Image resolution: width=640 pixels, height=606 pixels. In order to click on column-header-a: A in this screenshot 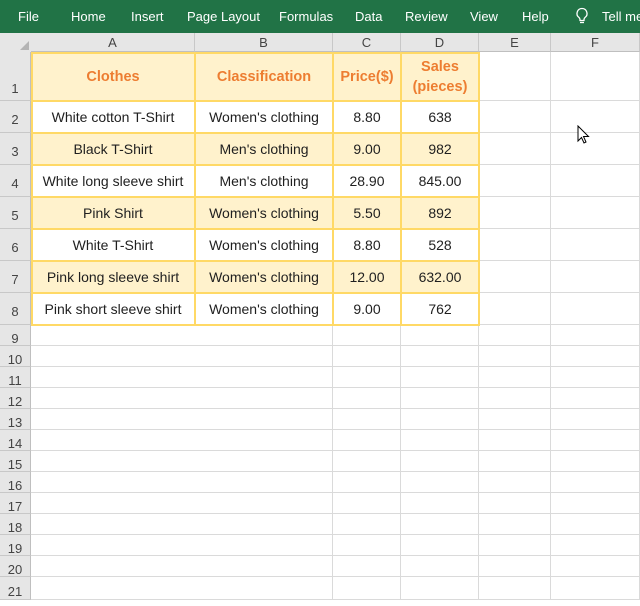, I will do `click(113, 42)`.